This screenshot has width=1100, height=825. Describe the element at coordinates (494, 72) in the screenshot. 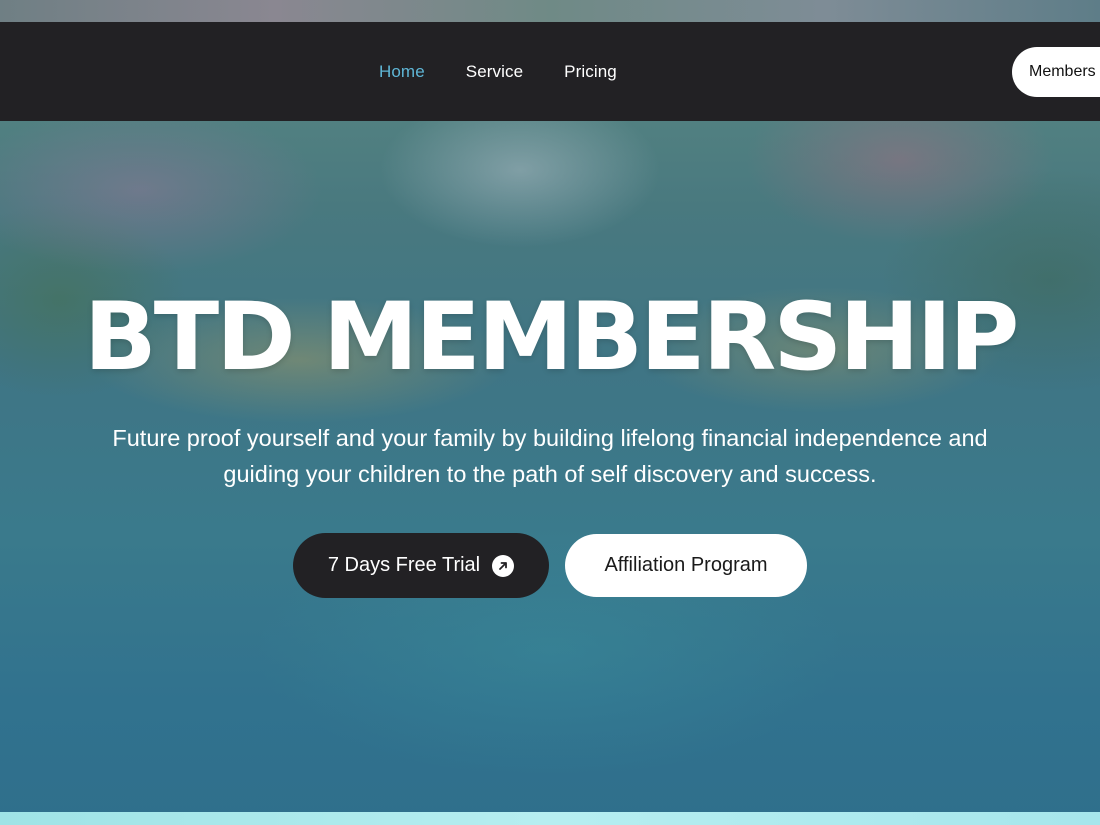

I see `nav-link-service: Service` at that location.